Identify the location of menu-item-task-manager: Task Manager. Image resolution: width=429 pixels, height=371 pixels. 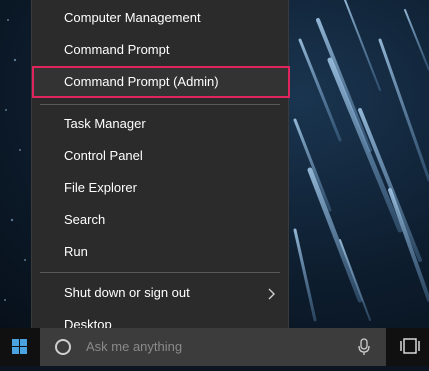
(160, 124).